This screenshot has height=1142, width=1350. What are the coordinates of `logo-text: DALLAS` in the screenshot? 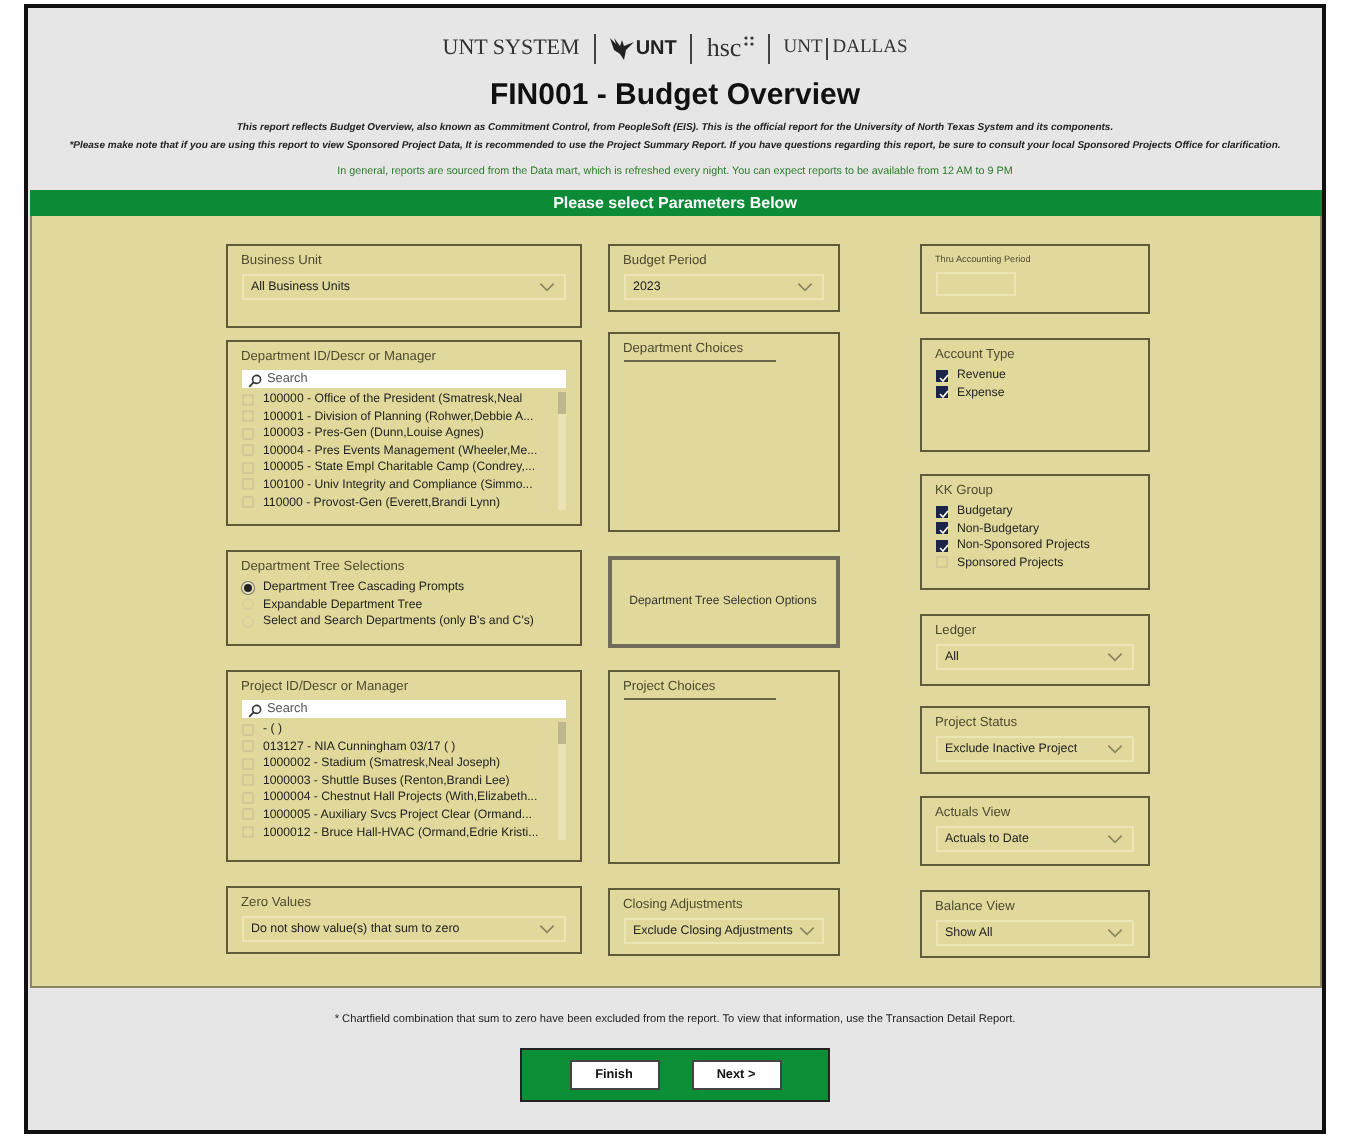 It's located at (870, 48).